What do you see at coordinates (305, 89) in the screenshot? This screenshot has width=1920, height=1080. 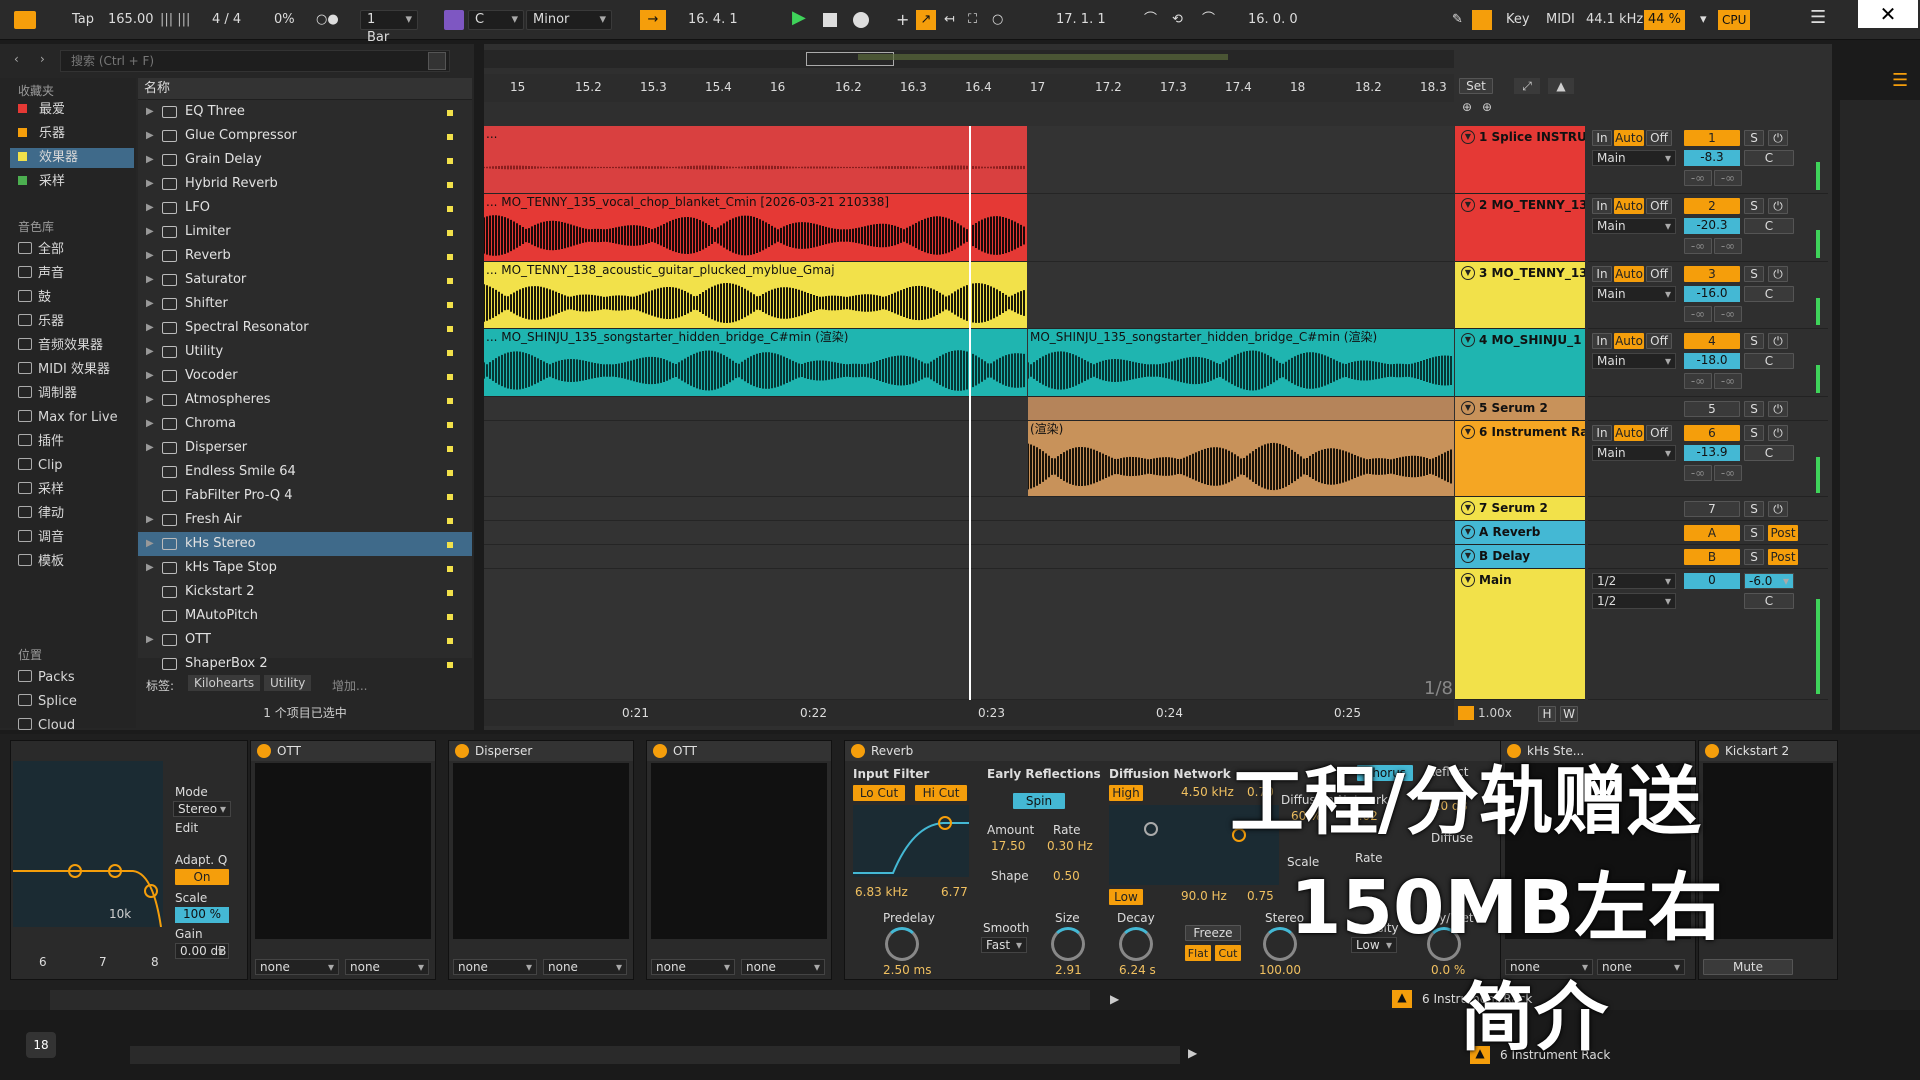 I see `name-column-header: 名称` at bounding box center [305, 89].